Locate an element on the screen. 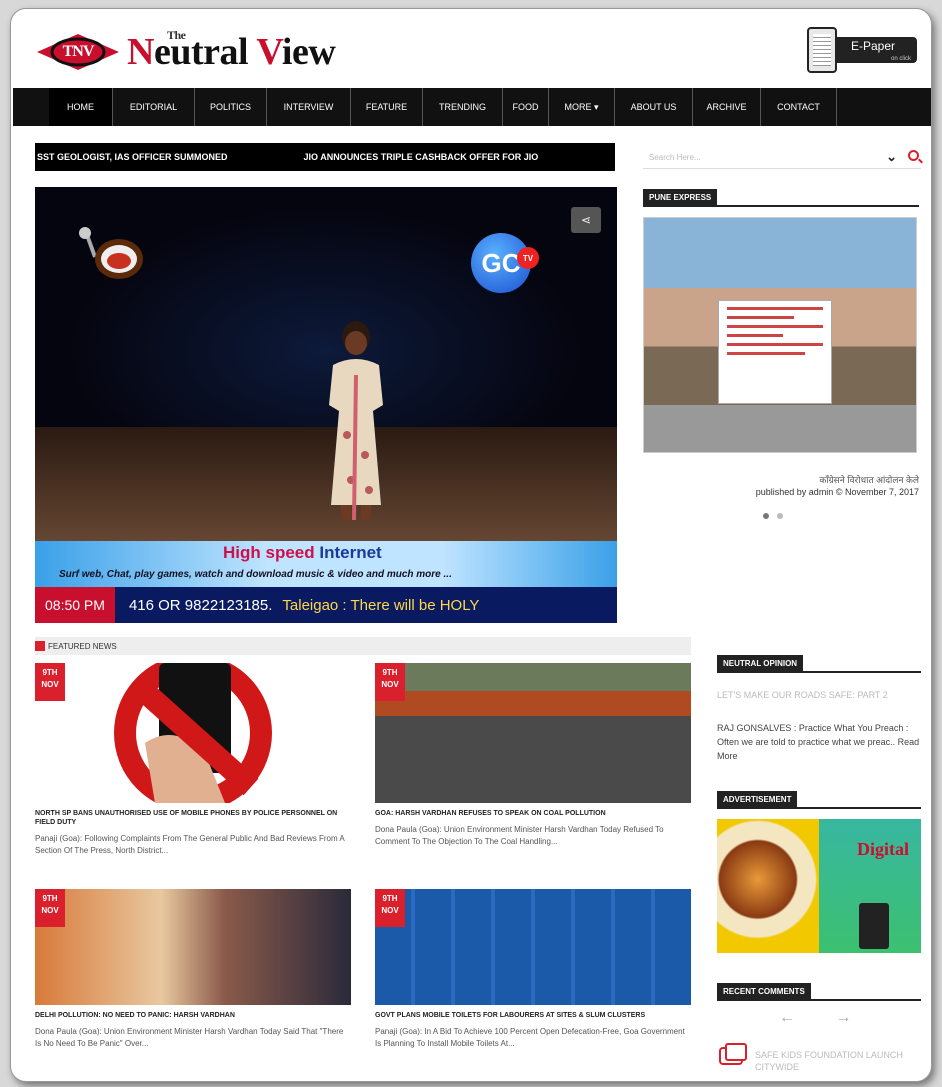 Image resolution: width=942 pixels, height=1087 pixels. channel-logo is located at coordinates (113, 257).